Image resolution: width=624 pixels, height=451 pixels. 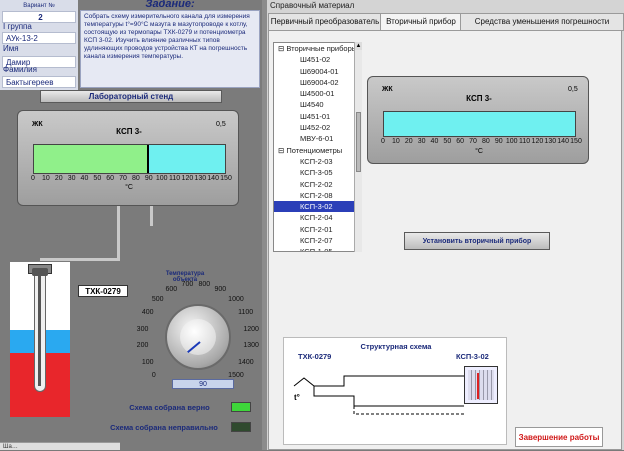 What do you see at coordinates (460, 141) in the screenshot?
I see `right-gauge-tick-label: 60` at bounding box center [460, 141].